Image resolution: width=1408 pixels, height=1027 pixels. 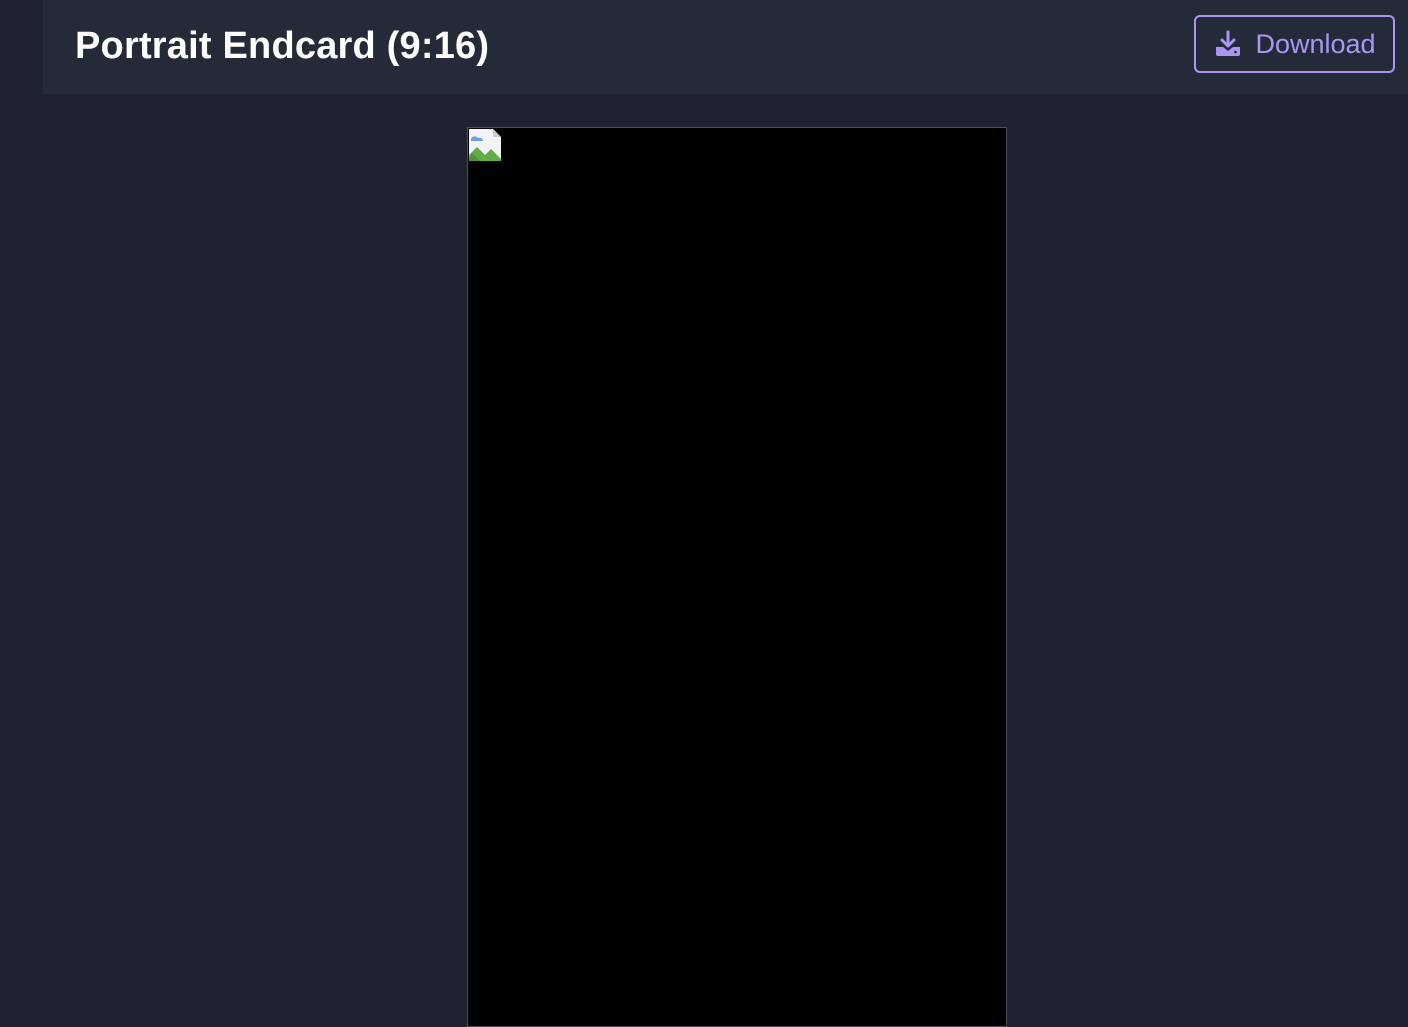 I want to click on header-bar: Portrait Endcard (9:16) Download, so click(x=725, y=47).